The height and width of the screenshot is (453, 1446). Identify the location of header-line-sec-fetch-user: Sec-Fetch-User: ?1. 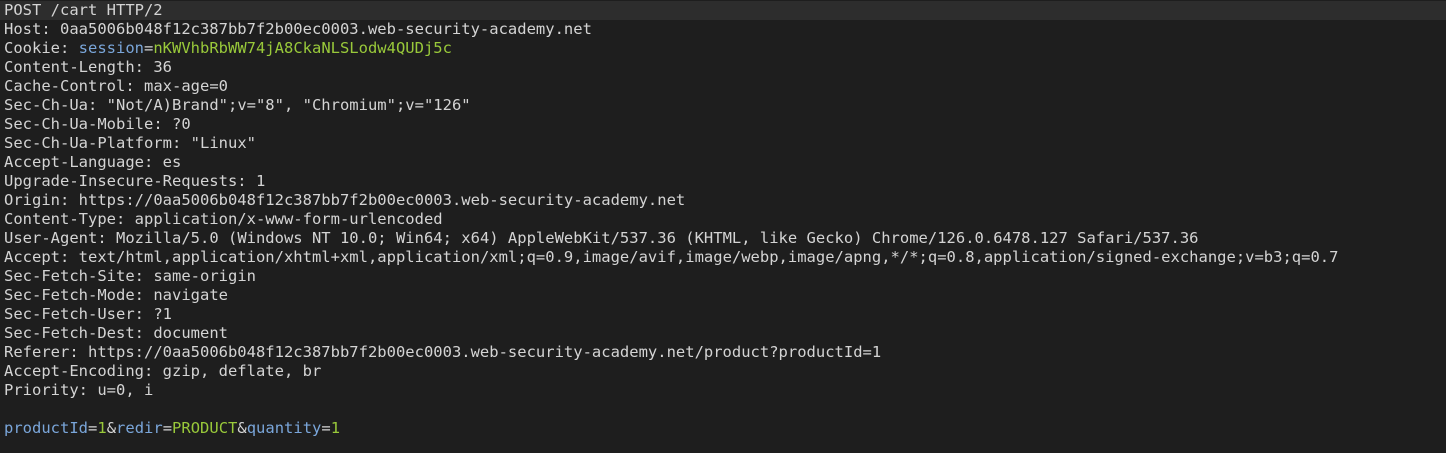
(723, 314).